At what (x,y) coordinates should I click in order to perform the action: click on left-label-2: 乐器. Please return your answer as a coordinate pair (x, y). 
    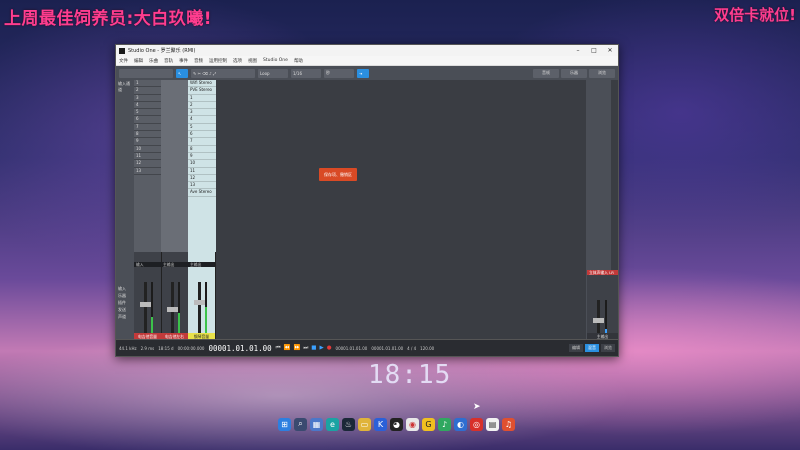
    Looking at the image, I should click on (122, 295).